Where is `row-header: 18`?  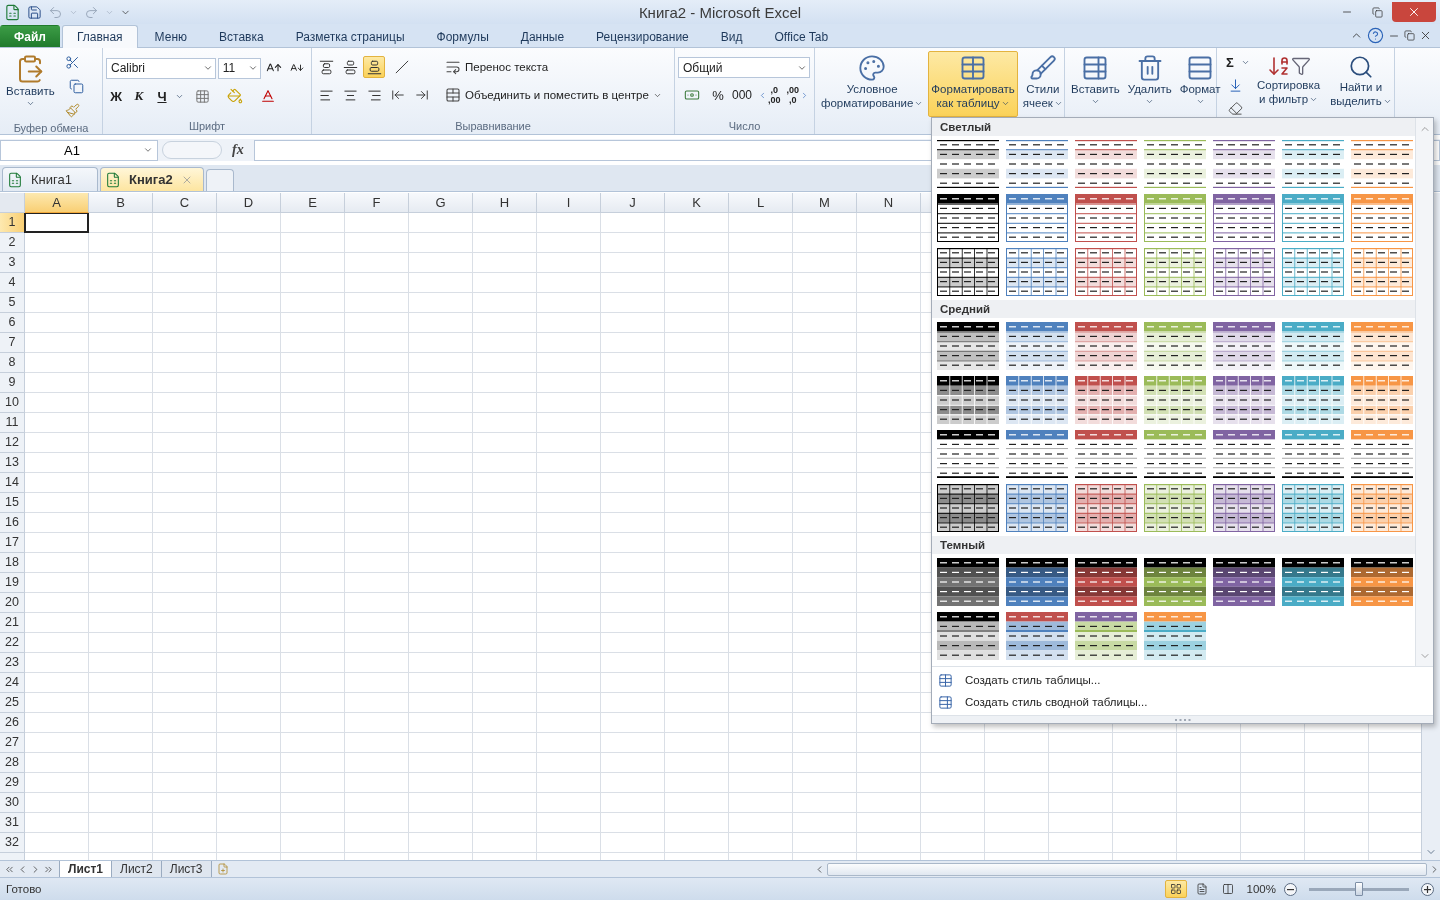
row-header: 18 is located at coordinates (12, 563).